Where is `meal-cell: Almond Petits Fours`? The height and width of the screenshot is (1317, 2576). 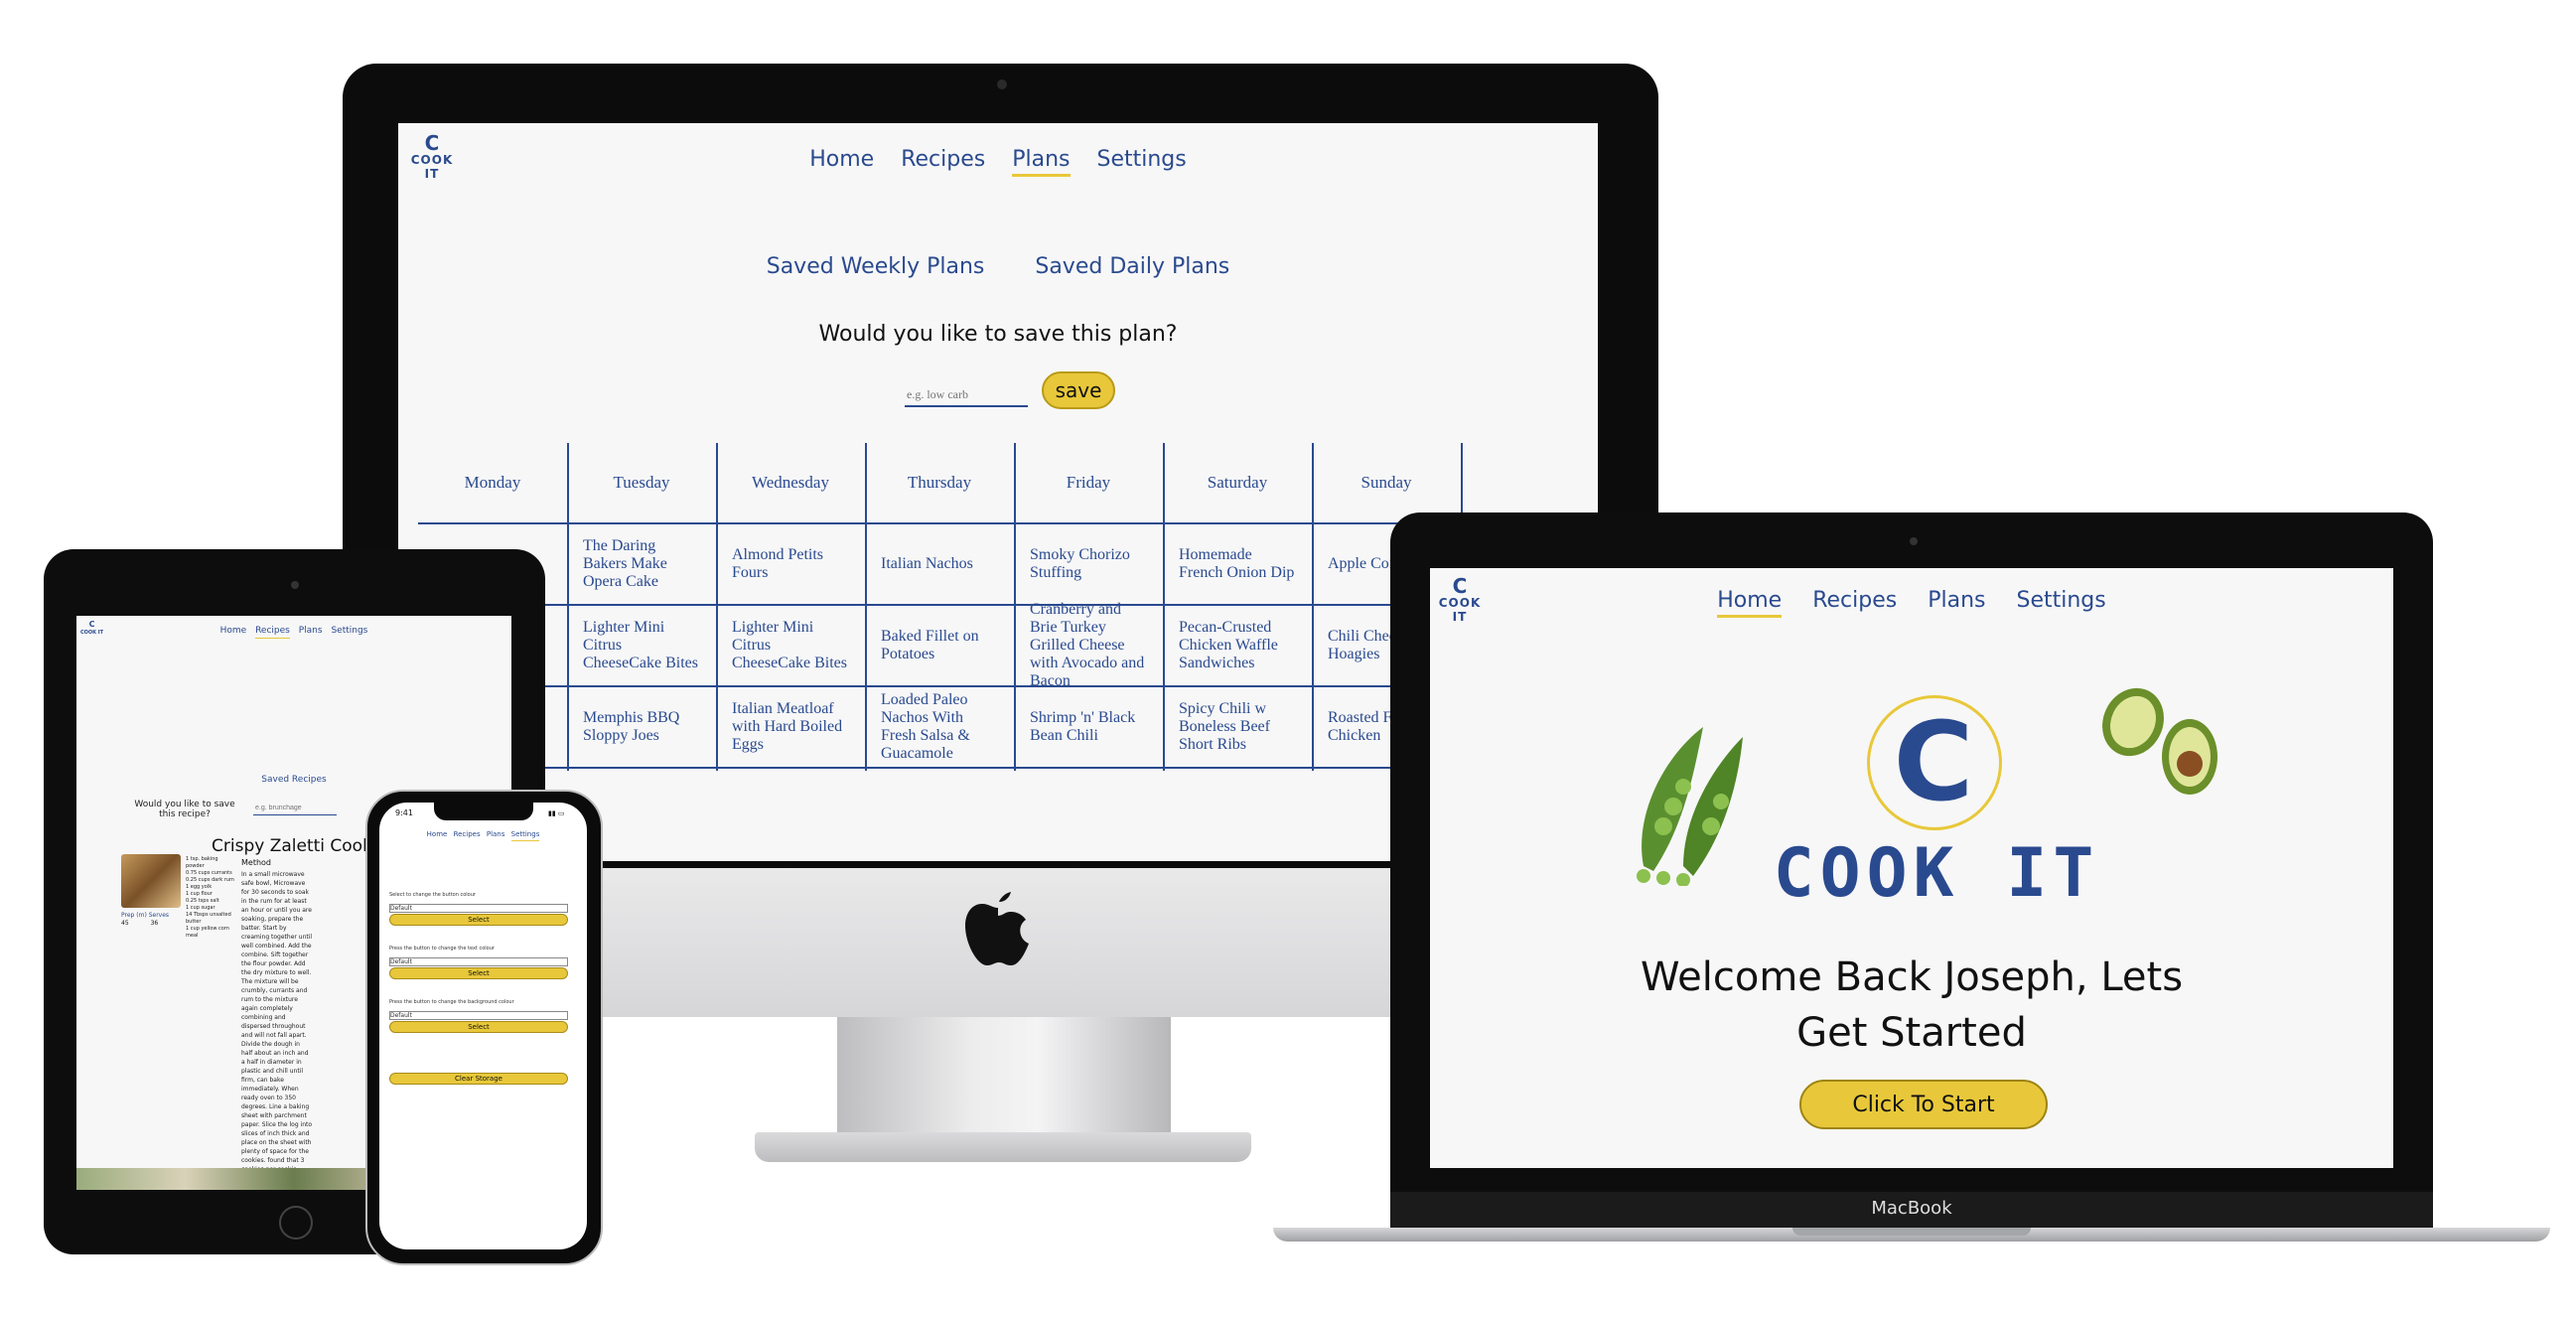
meal-cell: Almond Petits Fours is located at coordinates (791, 565).